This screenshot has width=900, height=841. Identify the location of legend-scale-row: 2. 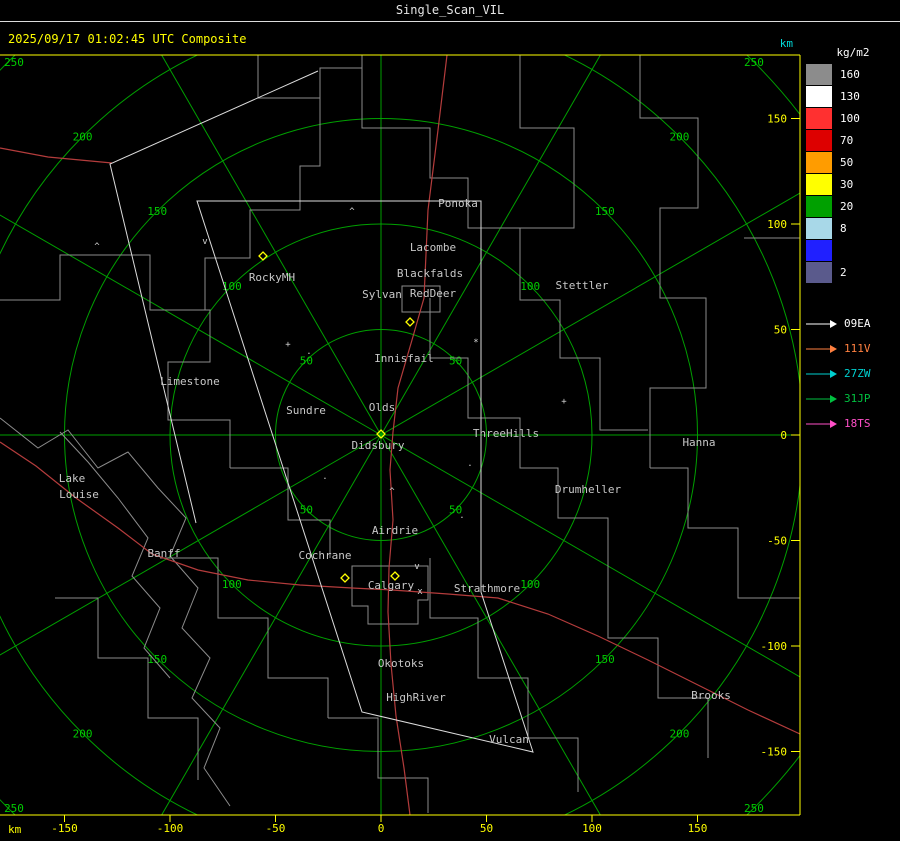
(853, 272).